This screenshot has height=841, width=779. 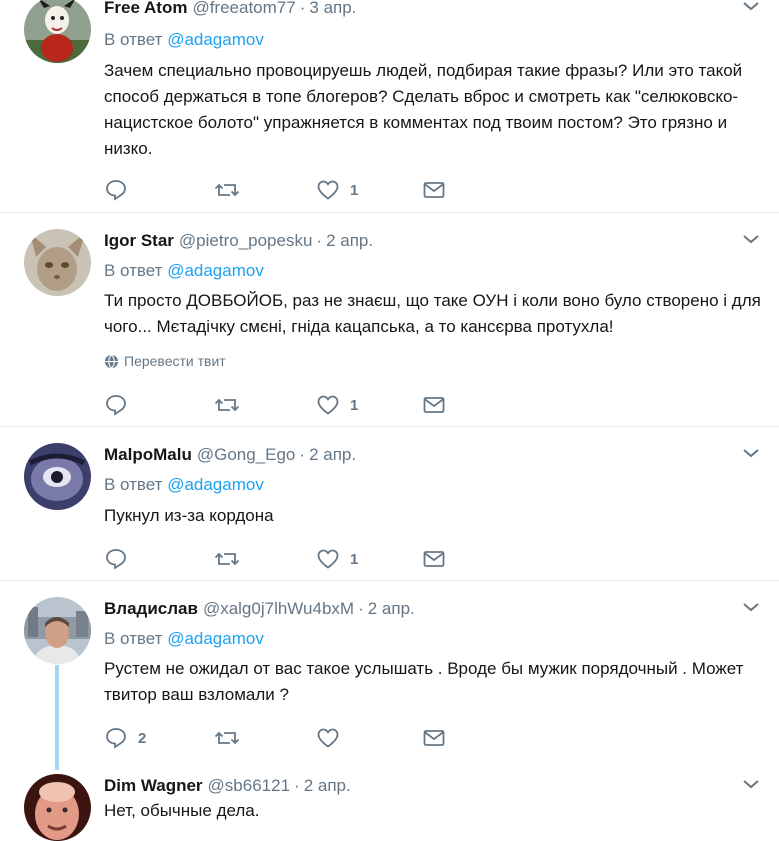 What do you see at coordinates (139, 240) in the screenshot?
I see `display-name: Igor Star` at bounding box center [139, 240].